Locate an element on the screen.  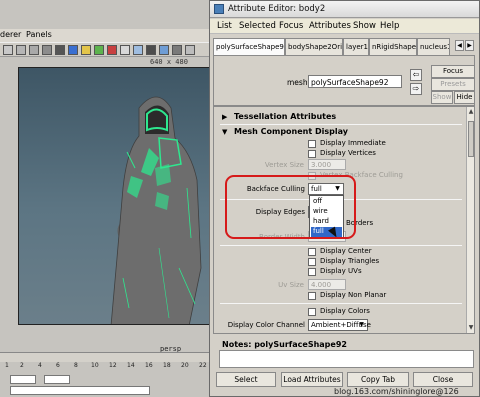
option-wire: wire is located at coordinates (326, 212).